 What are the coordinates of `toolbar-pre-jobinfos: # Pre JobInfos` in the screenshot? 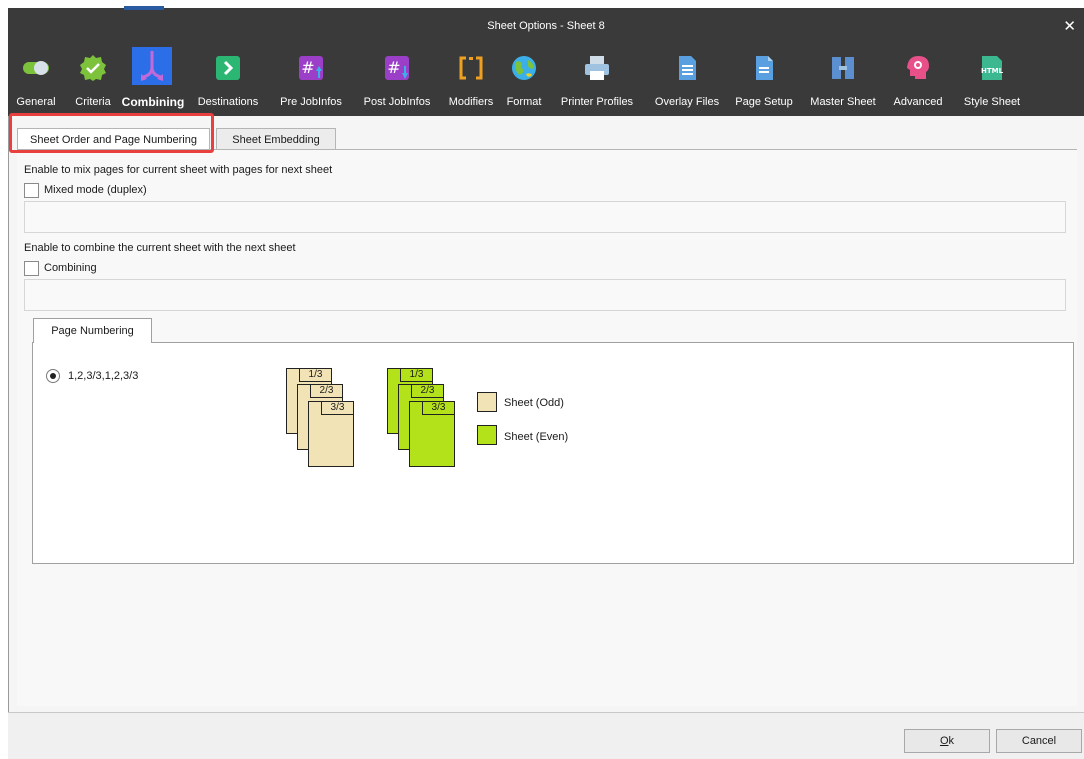 It's located at (311, 81).